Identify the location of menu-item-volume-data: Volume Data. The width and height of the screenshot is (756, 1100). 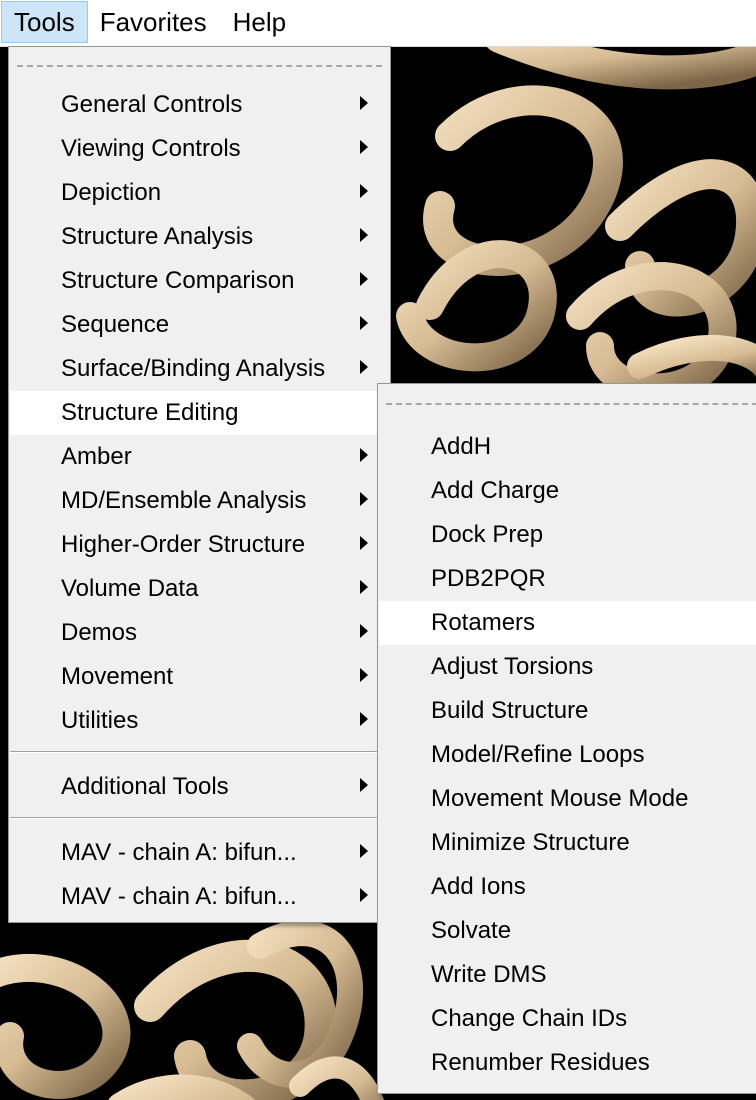
(199, 589).